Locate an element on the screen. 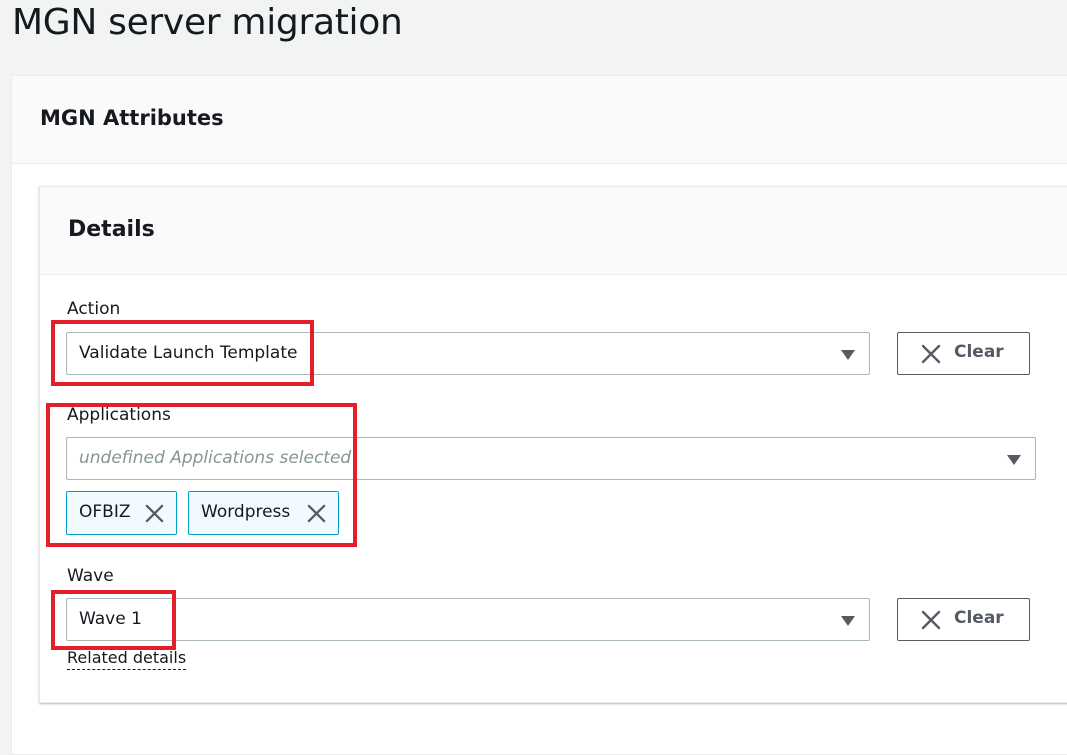 The image size is (1067, 755). mgn-attributes-title: MGN Attributes is located at coordinates (132, 118).